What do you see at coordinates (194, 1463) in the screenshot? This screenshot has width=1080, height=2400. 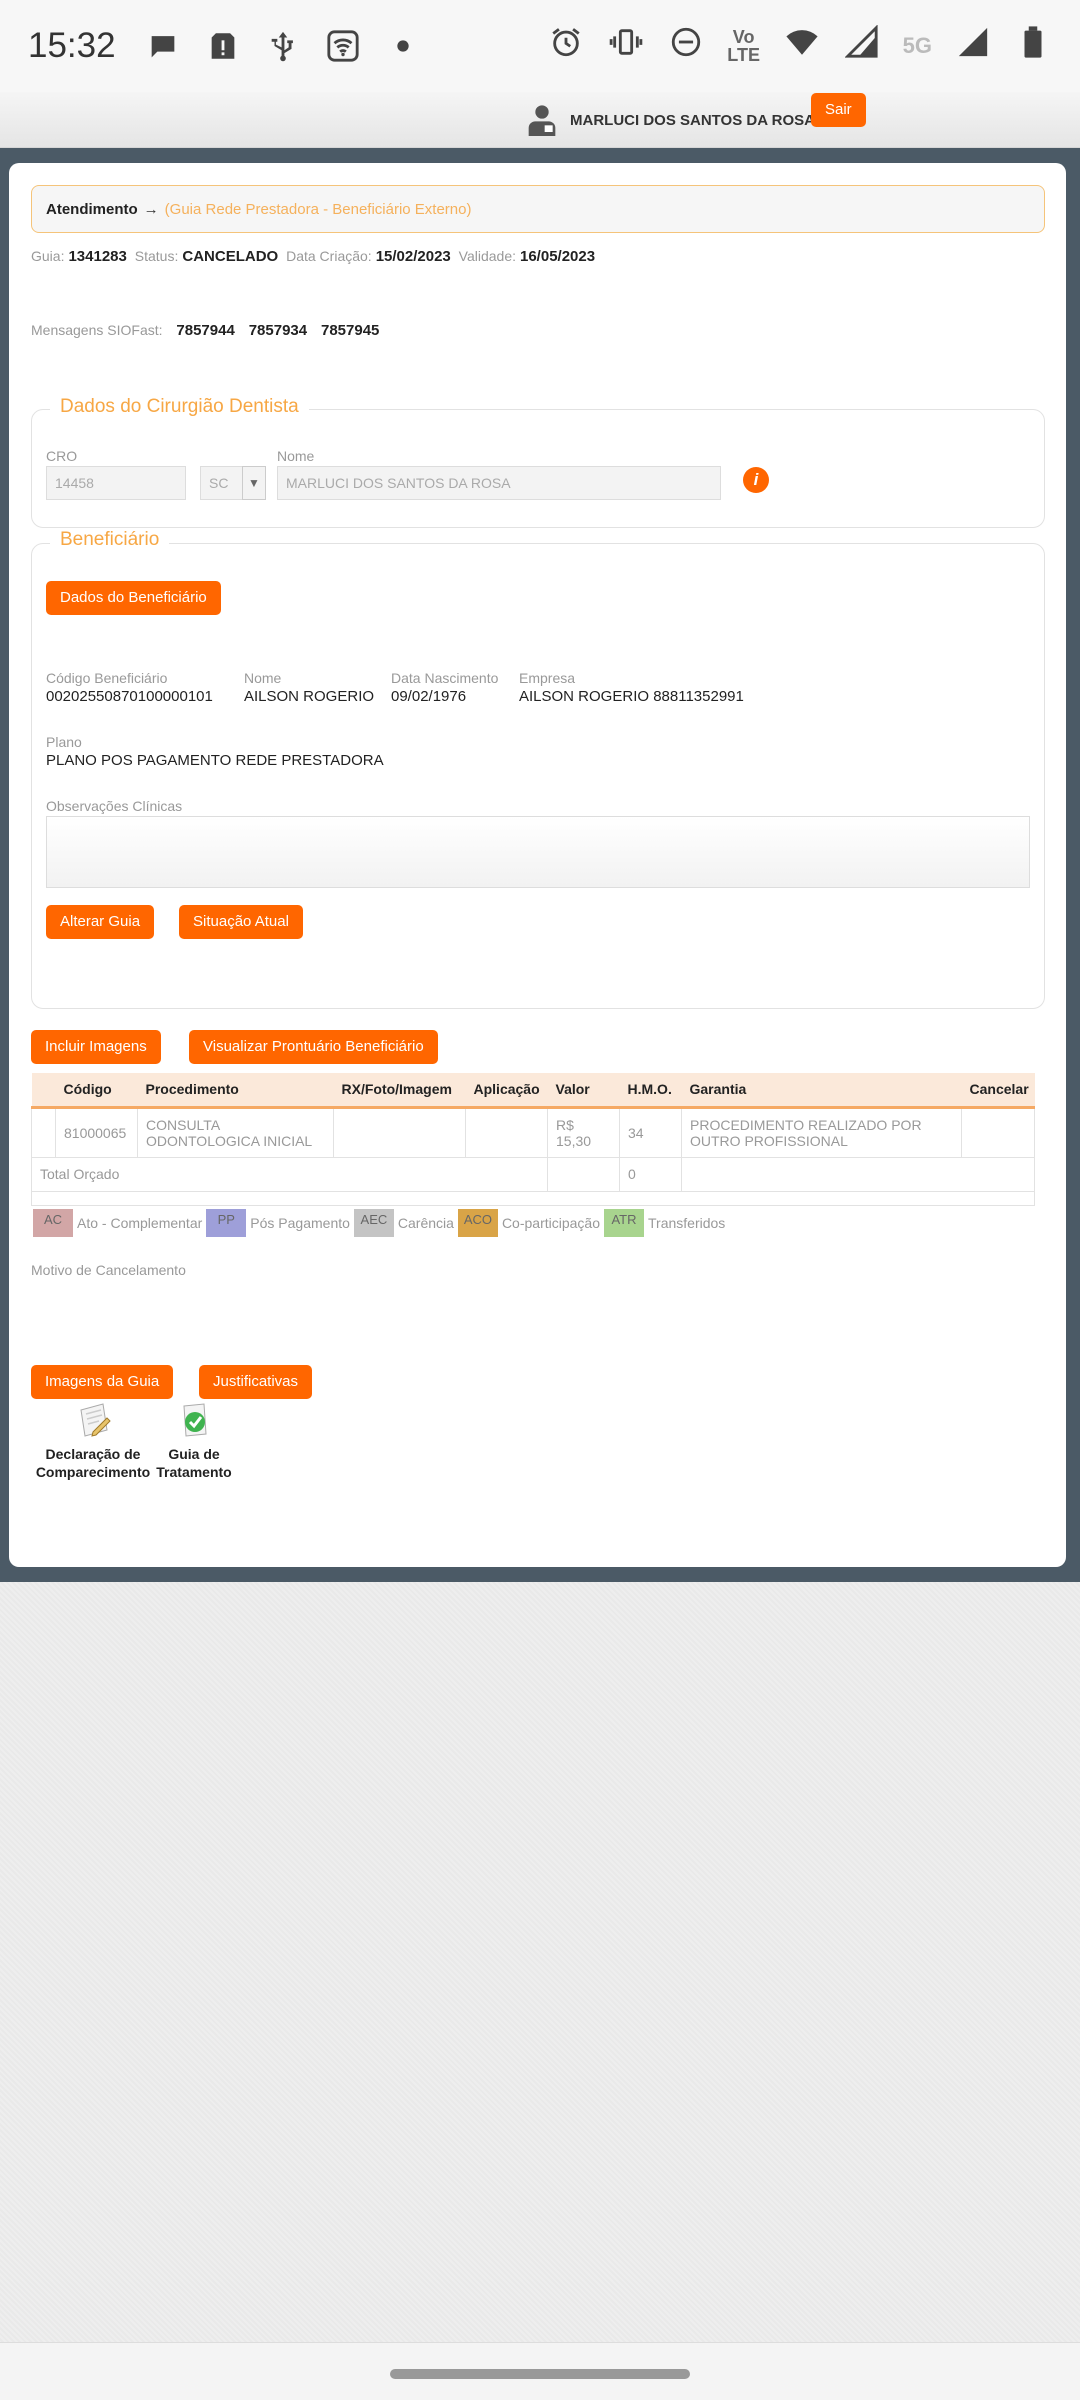 I see `guia-tratamento-label: Guia de Tratamento` at bounding box center [194, 1463].